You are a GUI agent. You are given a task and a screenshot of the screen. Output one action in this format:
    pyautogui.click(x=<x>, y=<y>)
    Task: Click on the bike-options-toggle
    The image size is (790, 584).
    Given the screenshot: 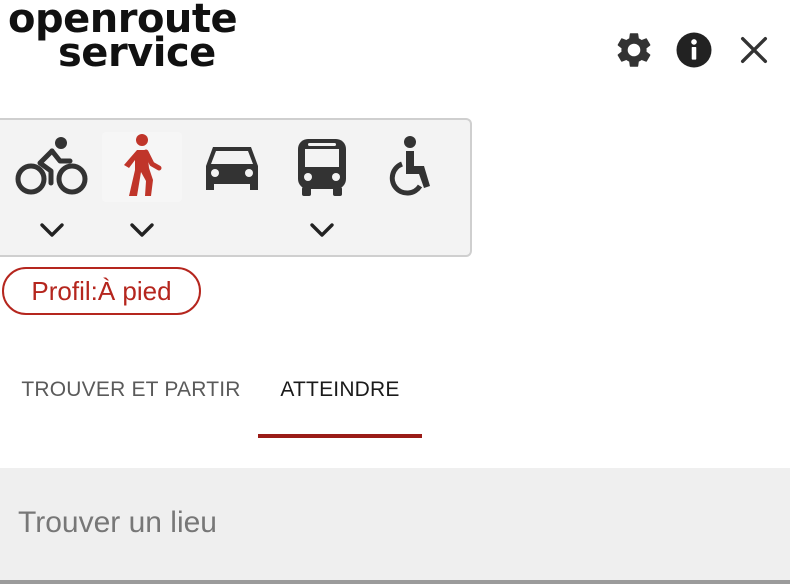 What is the action you would take?
    pyautogui.click(x=52, y=230)
    